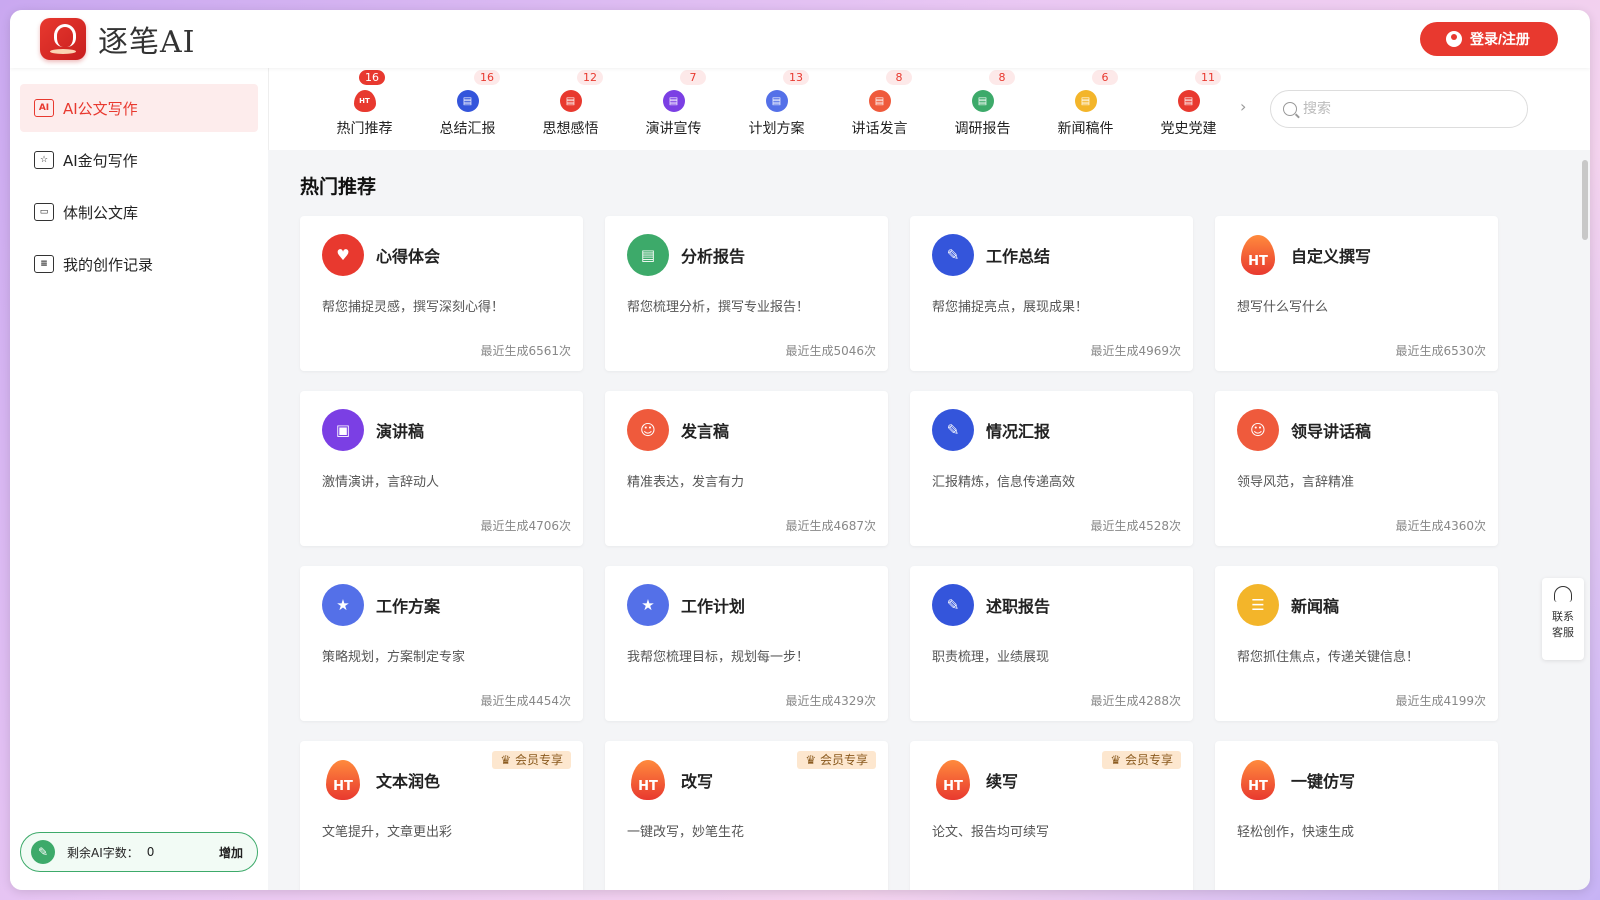  Describe the element at coordinates (400, 431) in the screenshot. I see `card-title: 演讲稿` at that location.